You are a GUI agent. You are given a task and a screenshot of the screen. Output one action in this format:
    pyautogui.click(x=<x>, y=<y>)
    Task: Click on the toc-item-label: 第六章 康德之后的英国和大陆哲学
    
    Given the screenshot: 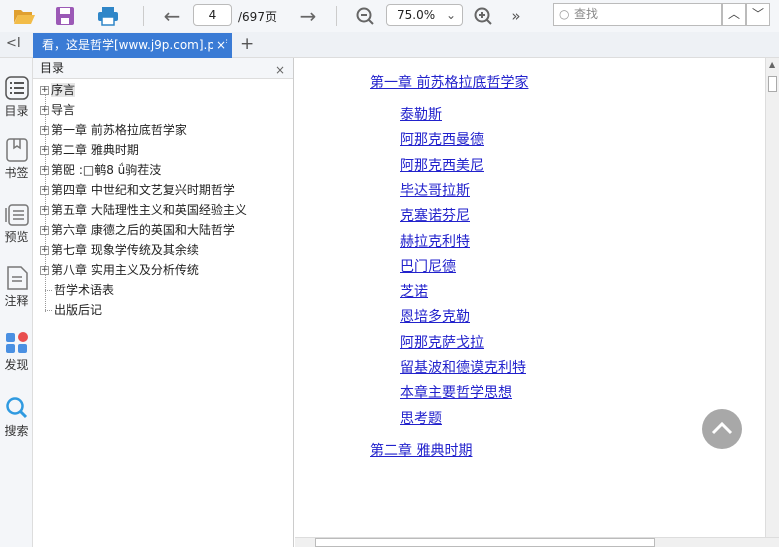 What is the action you would take?
    pyautogui.click(x=143, y=230)
    